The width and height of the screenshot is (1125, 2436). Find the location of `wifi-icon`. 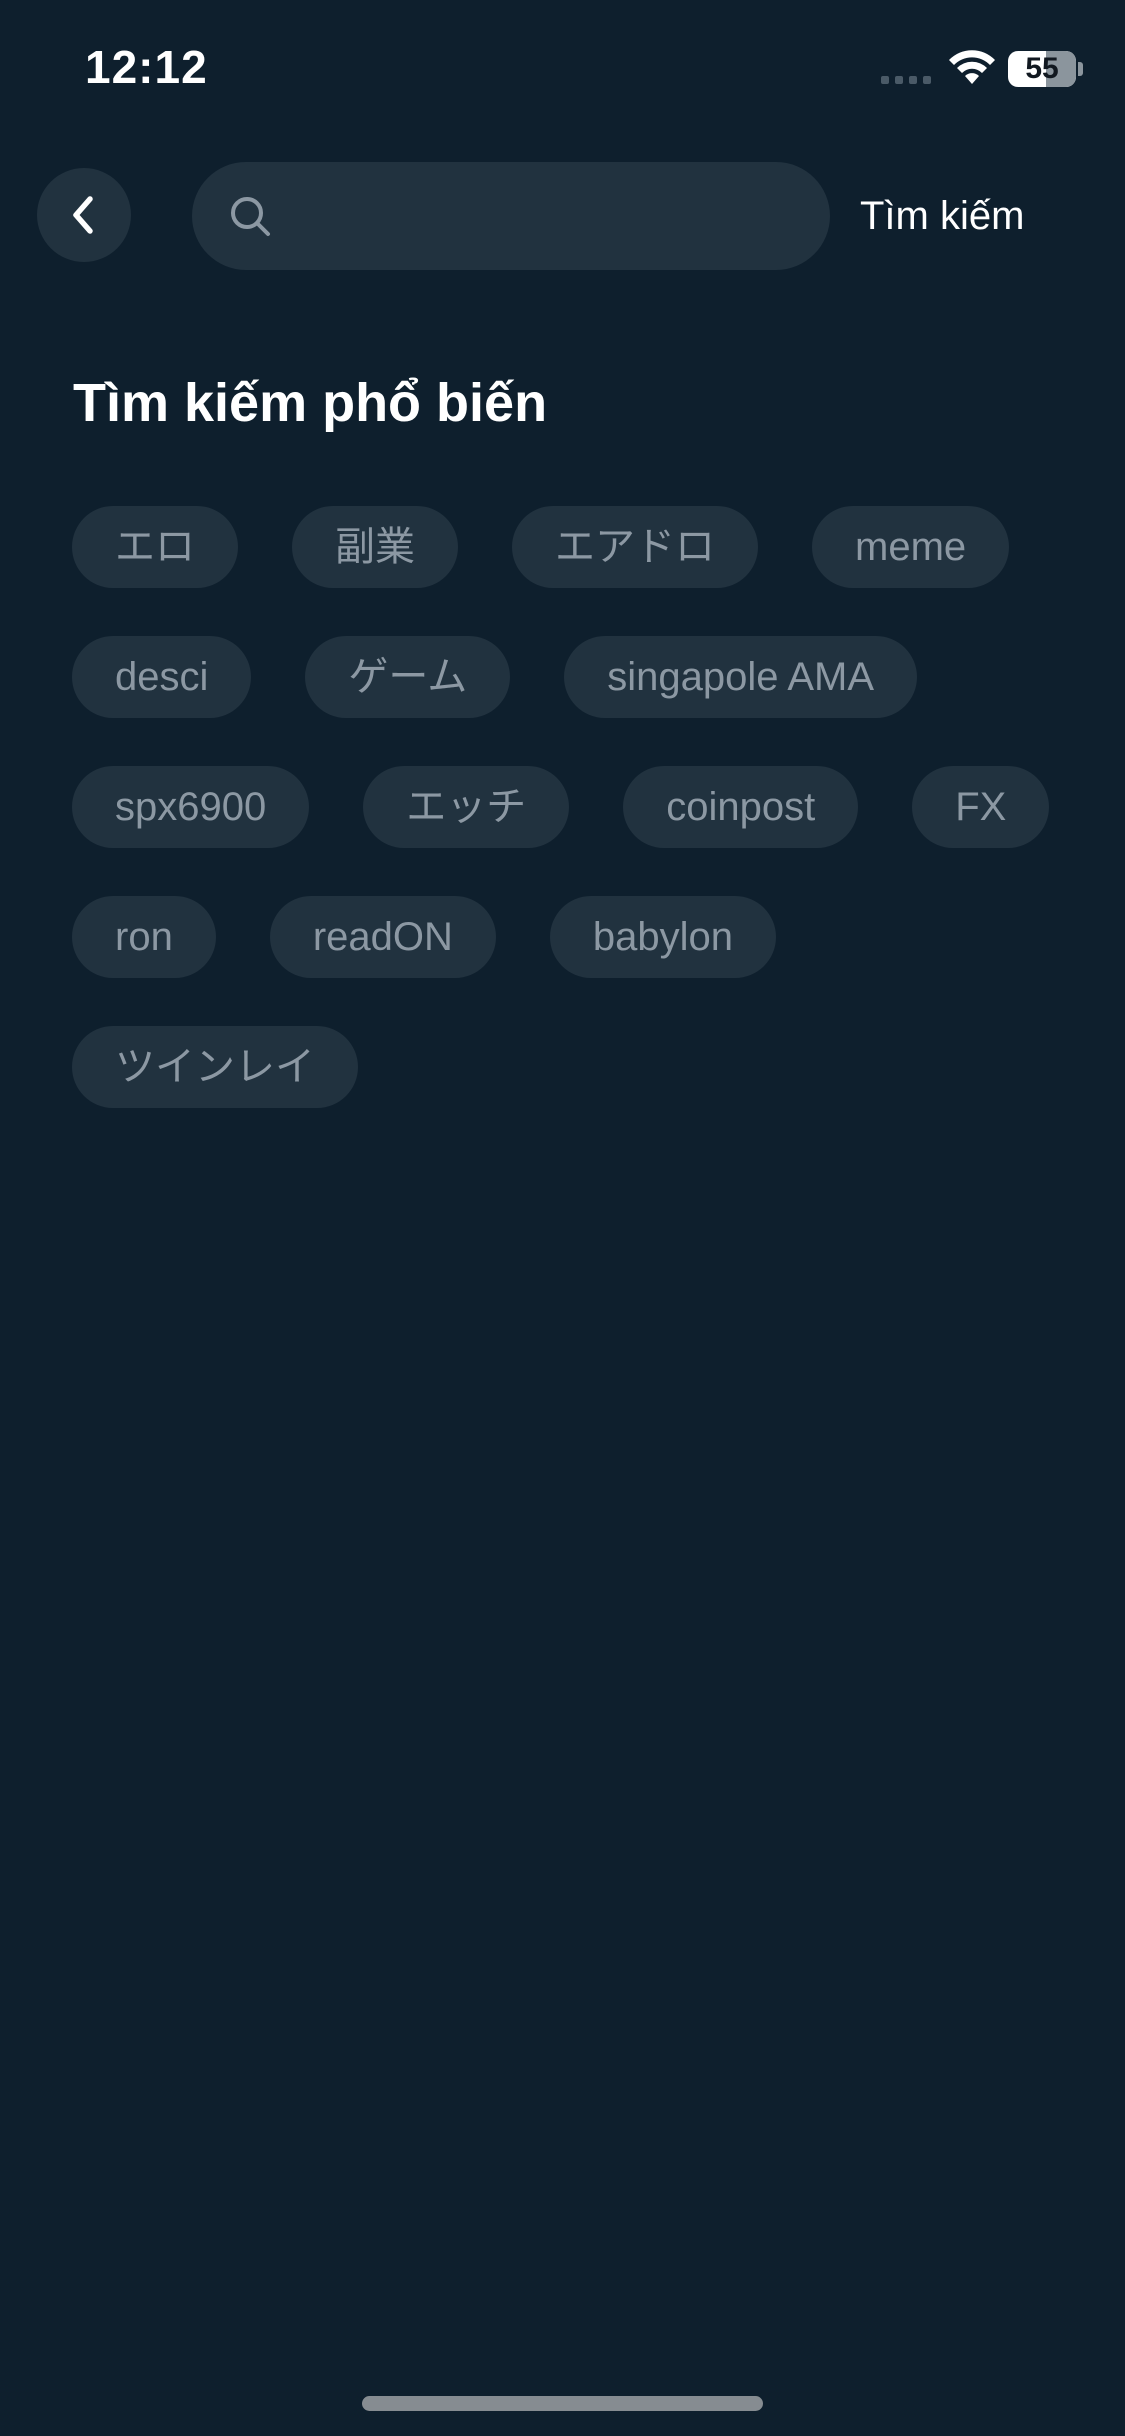

wifi-icon is located at coordinates (972, 67).